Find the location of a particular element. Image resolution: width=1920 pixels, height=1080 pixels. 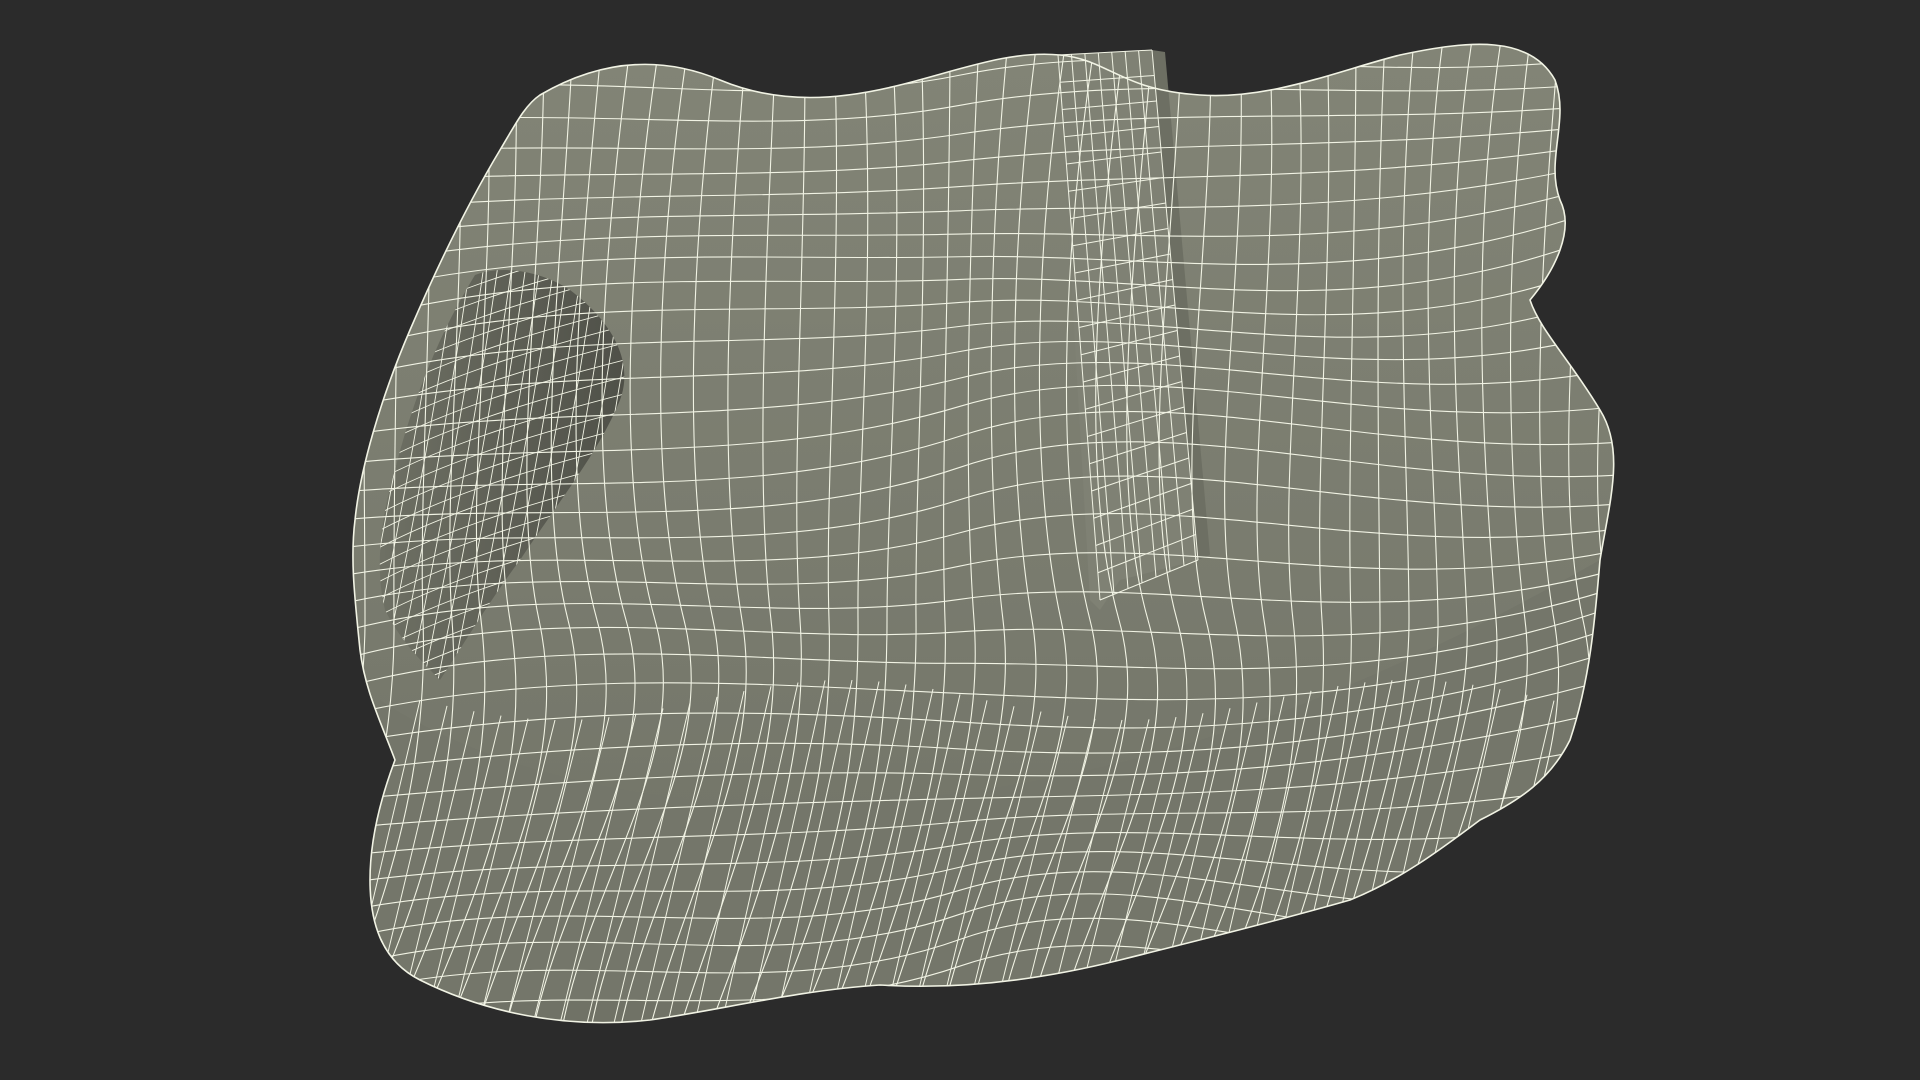

mesh-edge is located at coordinates (1584, 869).